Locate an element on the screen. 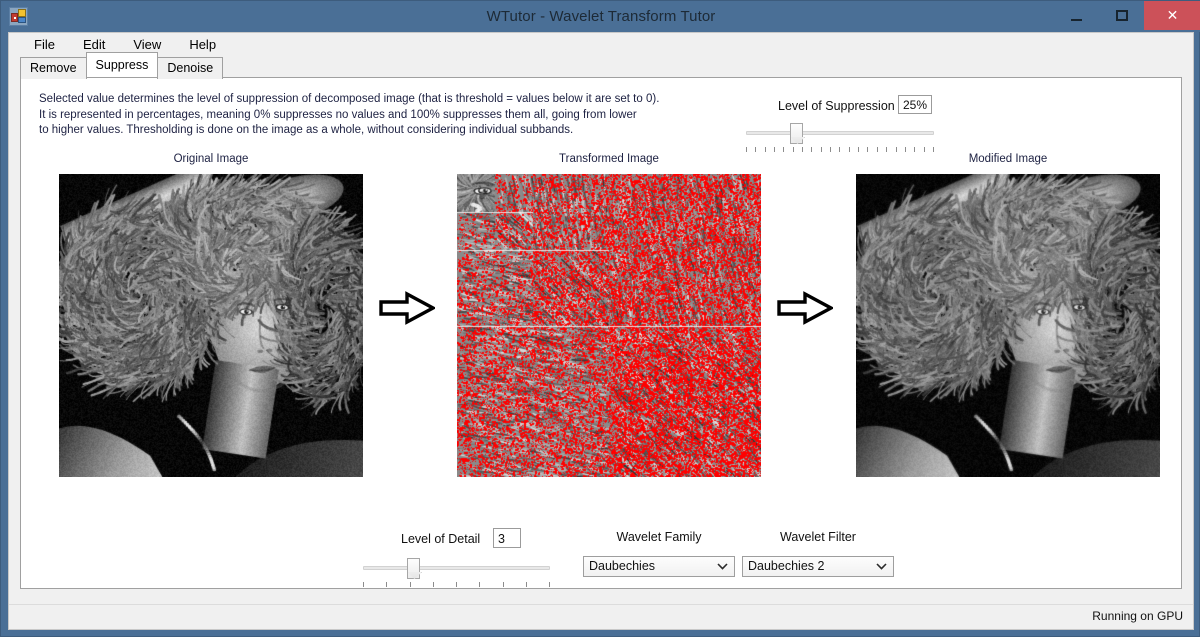 This screenshot has height=637, width=1200. tab-suppress: Suppress is located at coordinates (122, 64).